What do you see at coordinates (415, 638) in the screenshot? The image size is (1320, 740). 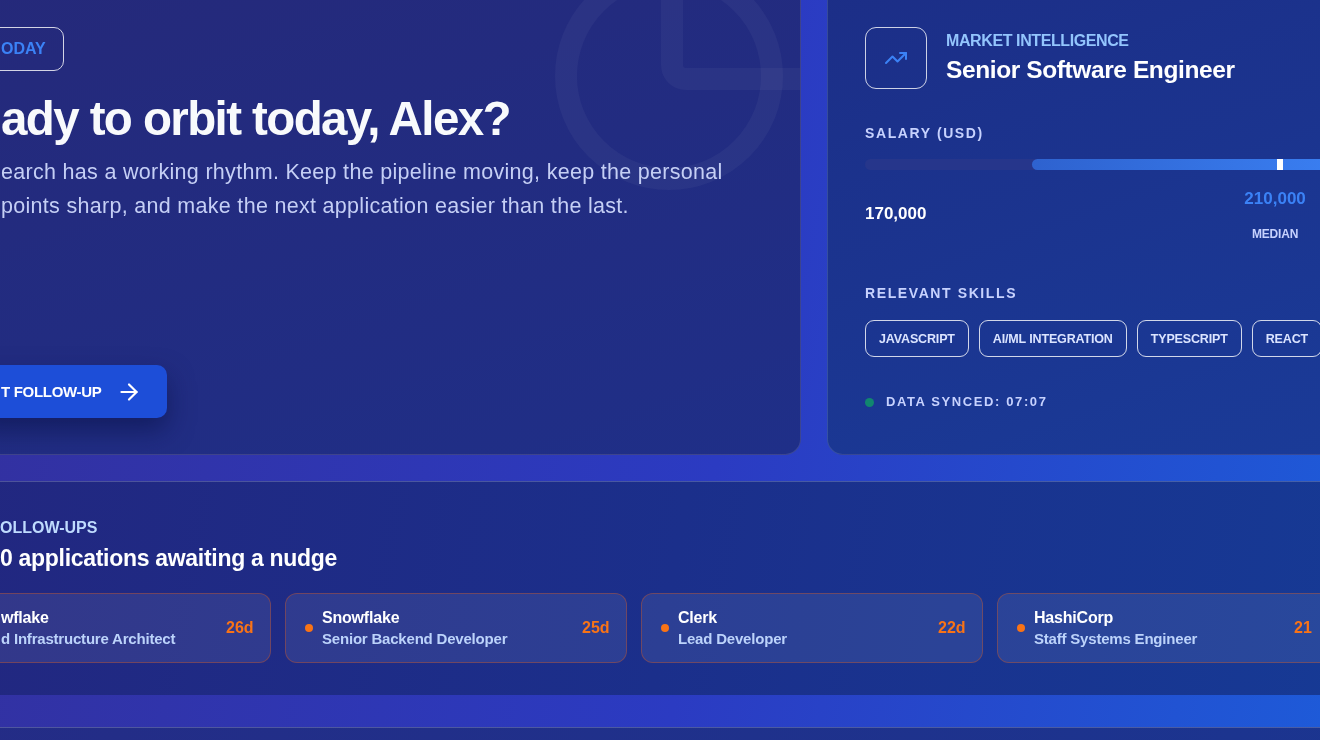 I see `job-role: Senior Backend Developer` at bounding box center [415, 638].